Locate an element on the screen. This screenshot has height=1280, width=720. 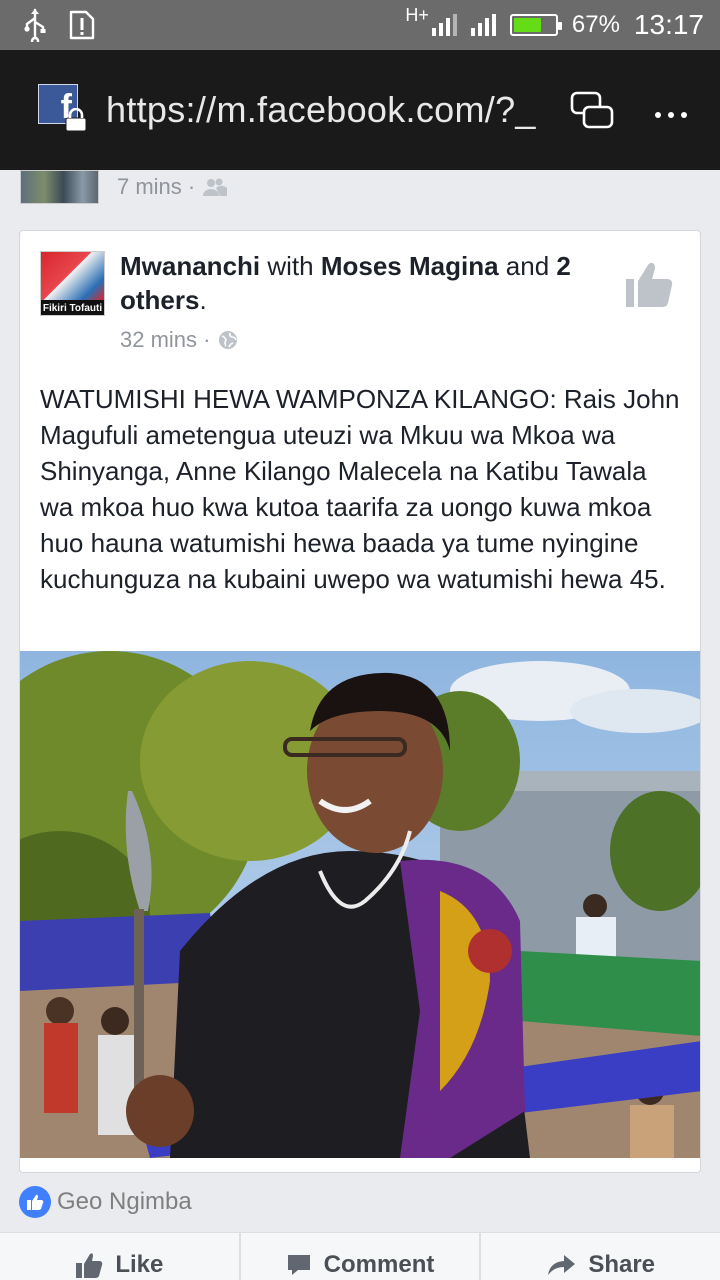
thumbs-up-icon is located at coordinates (89, 1265).